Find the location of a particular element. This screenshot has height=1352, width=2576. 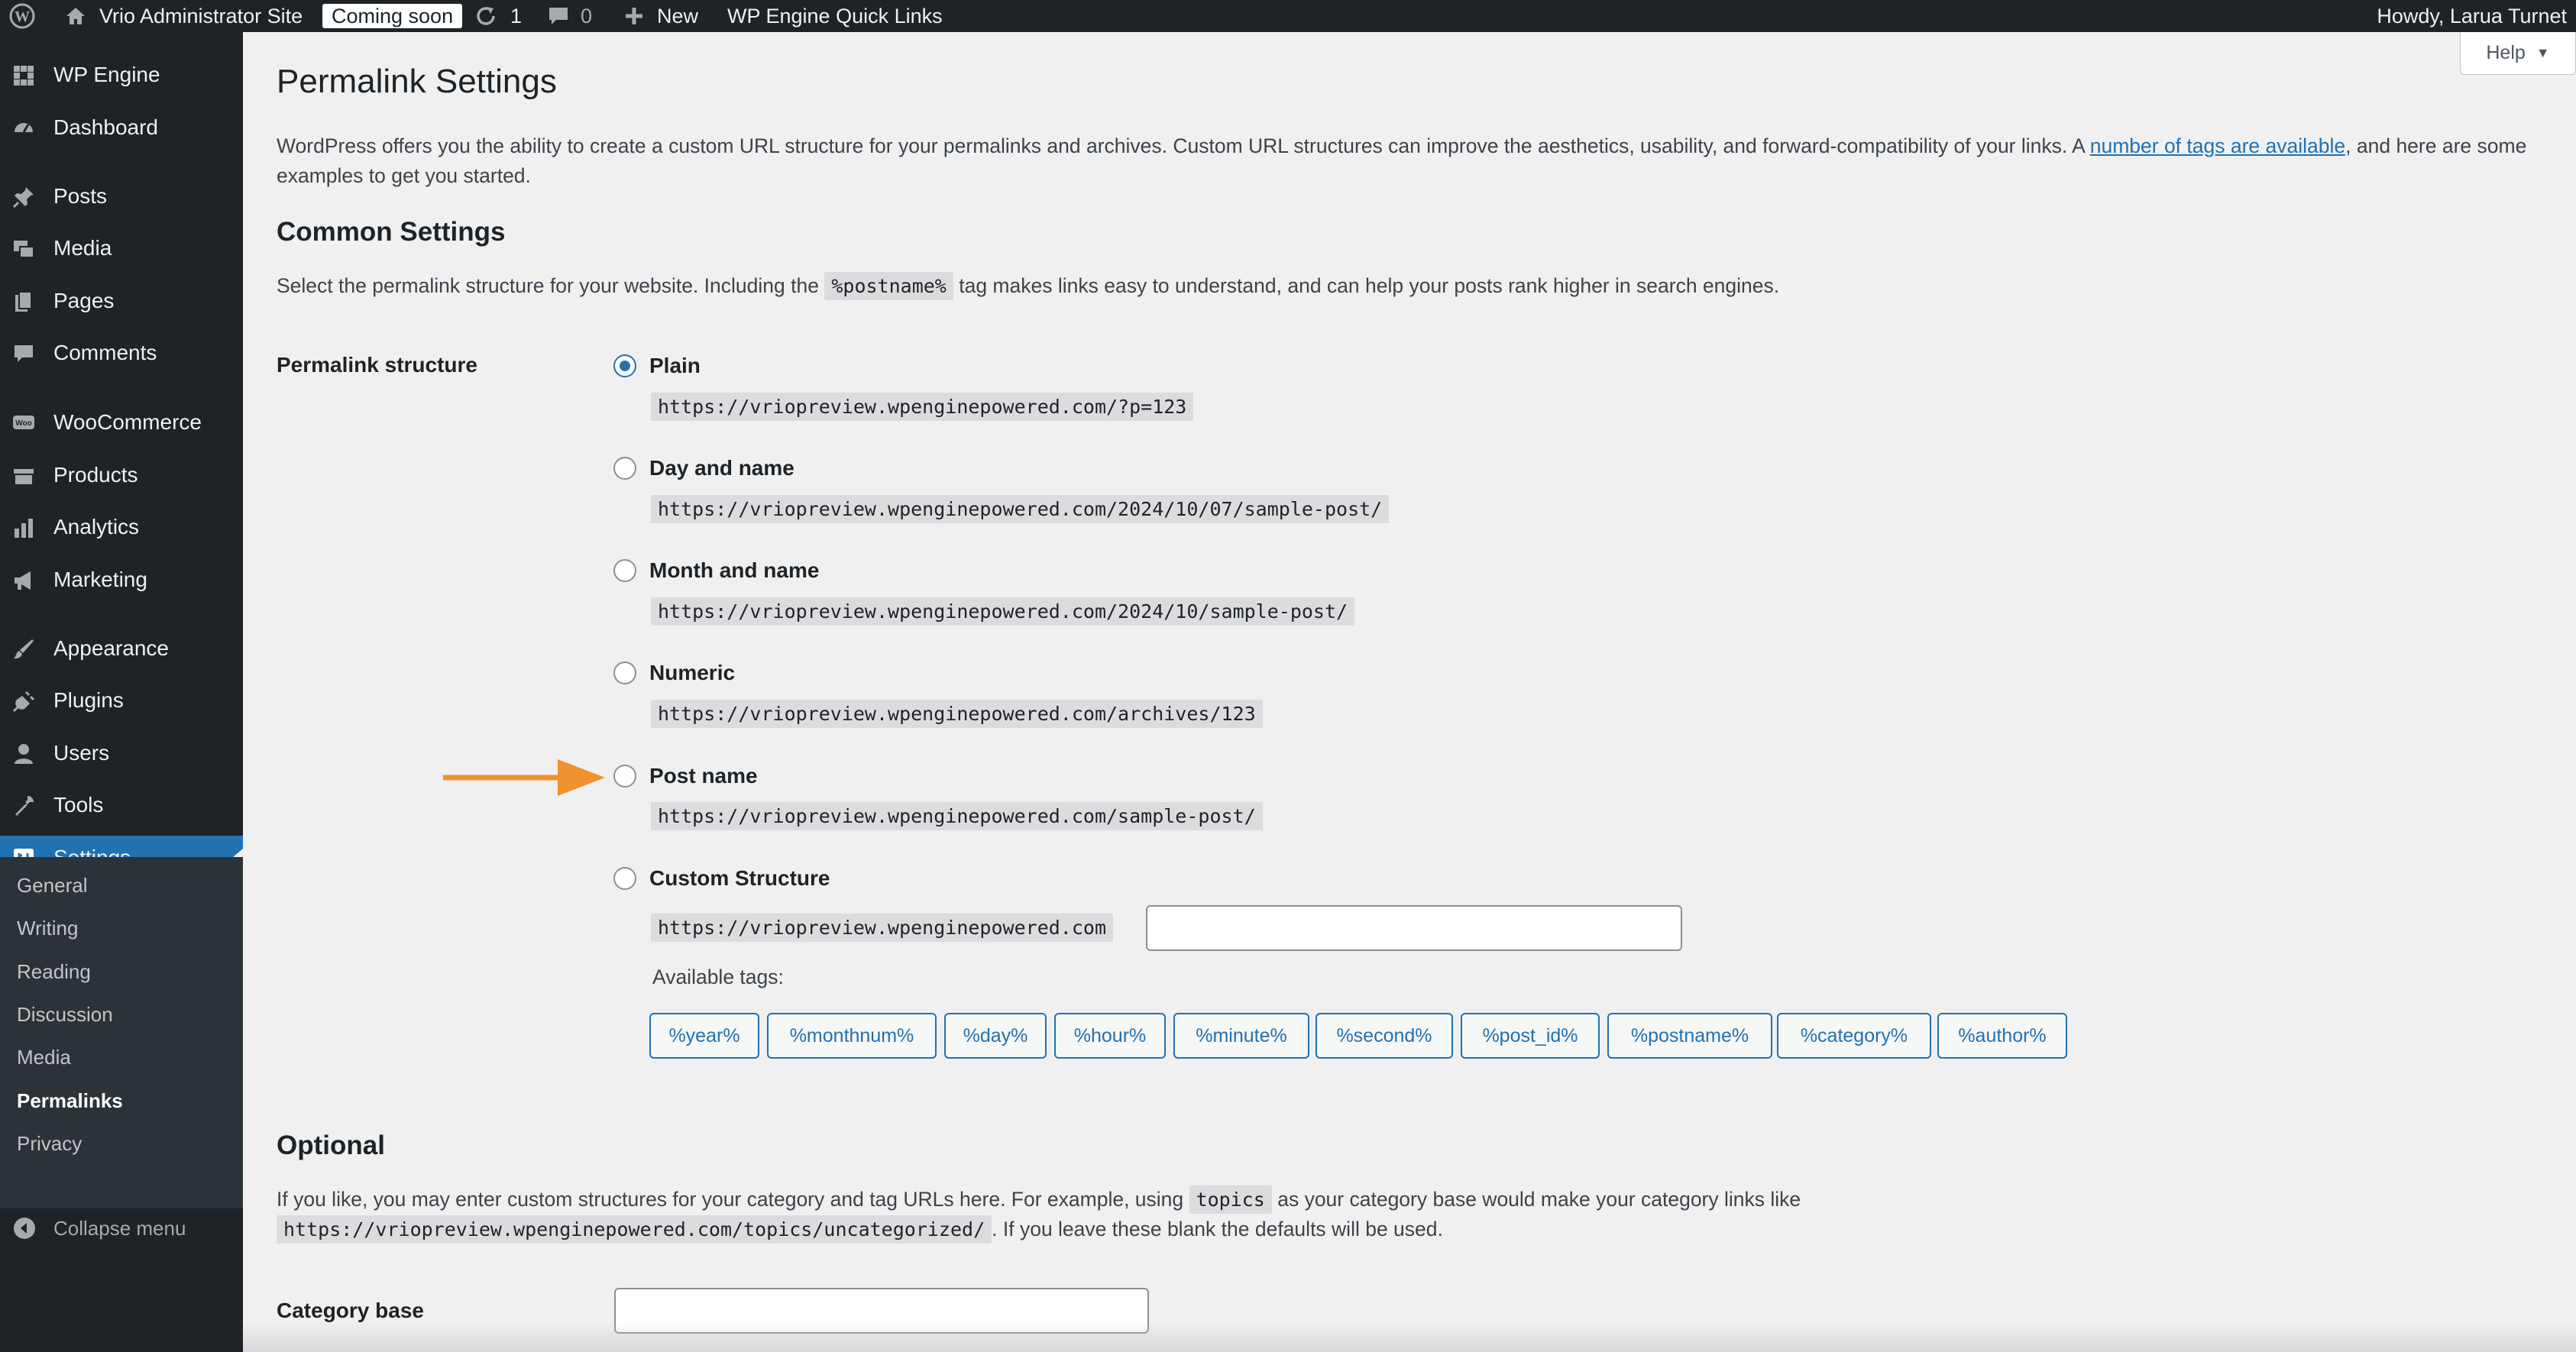

common-settings-heading: Common Settings is located at coordinates (391, 232).